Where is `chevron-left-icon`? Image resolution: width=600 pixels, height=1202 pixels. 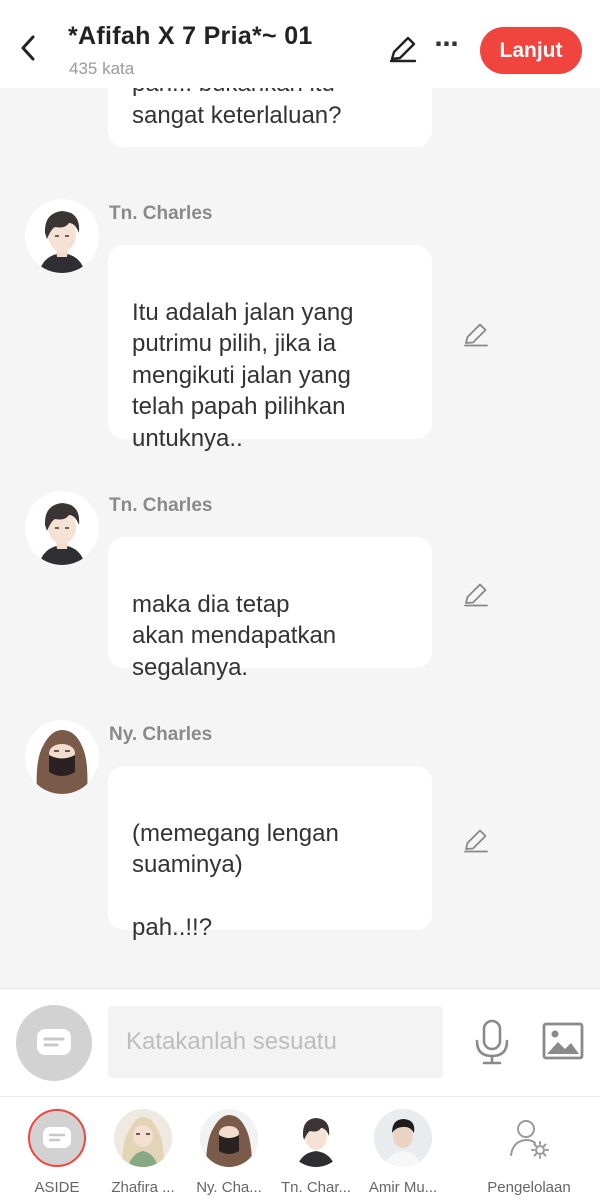 chevron-left-icon is located at coordinates (28, 48).